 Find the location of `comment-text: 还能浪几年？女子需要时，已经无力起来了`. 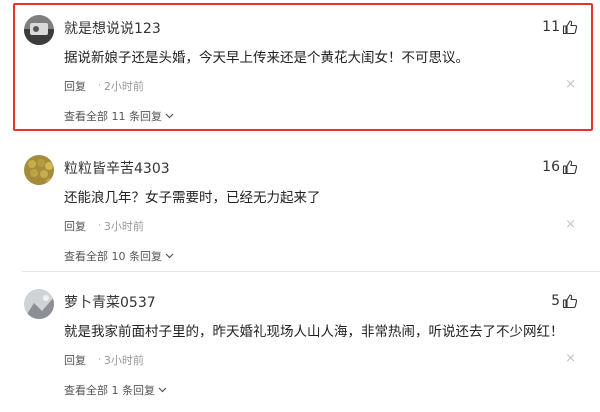

comment-text: 还能浪几年？女子需要时，已经无力起来了 is located at coordinates (192, 198).